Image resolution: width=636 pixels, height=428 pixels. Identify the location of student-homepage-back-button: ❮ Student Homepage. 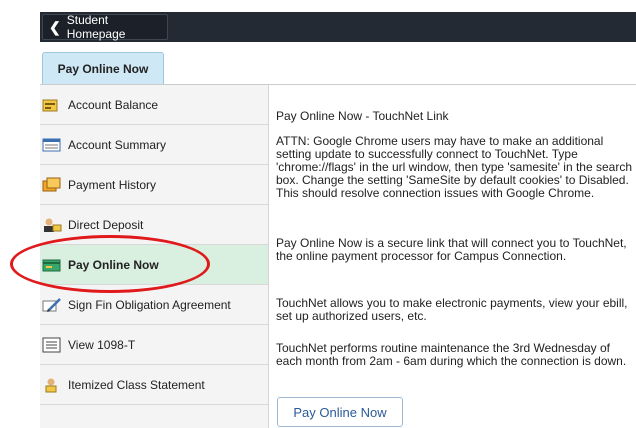
(105, 27).